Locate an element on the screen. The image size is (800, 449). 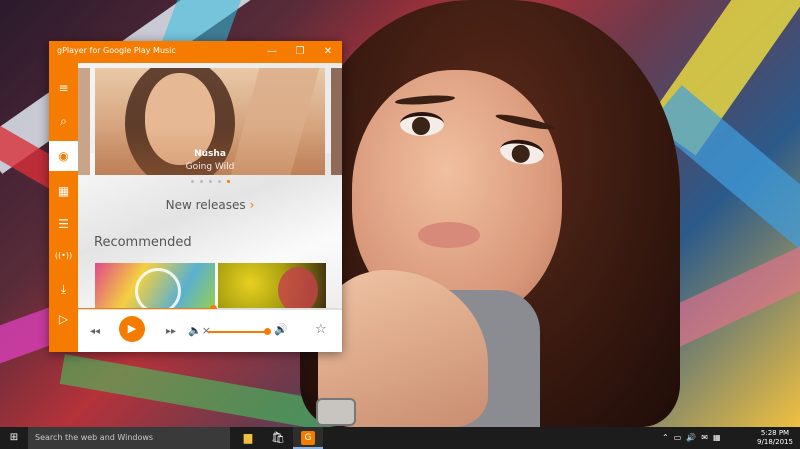
carousel-prev-card is located at coordinates (84, 121).